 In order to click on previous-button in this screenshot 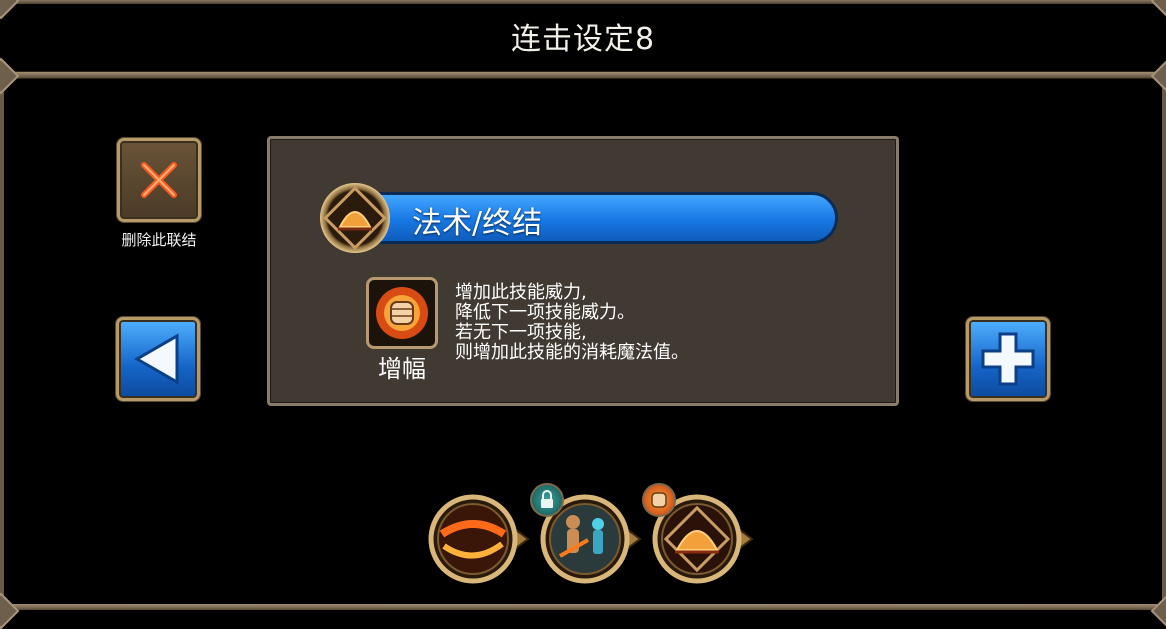, I will do `click(158, 359)`.